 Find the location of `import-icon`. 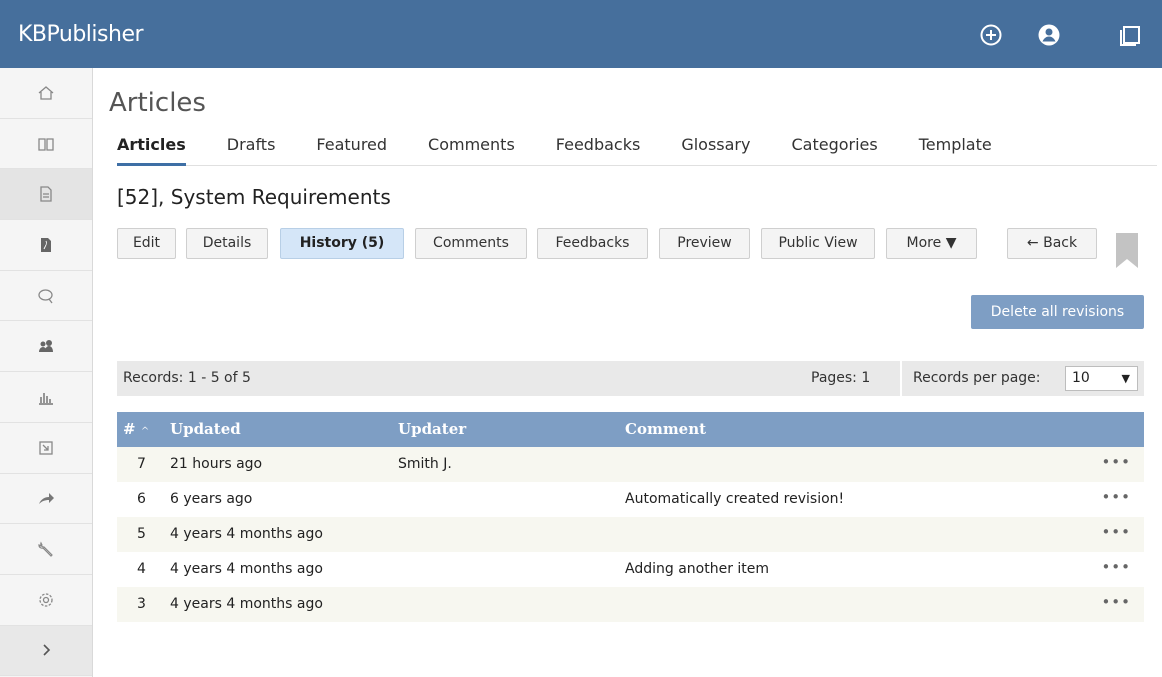

import-icon is located at coordinates (46, 448).